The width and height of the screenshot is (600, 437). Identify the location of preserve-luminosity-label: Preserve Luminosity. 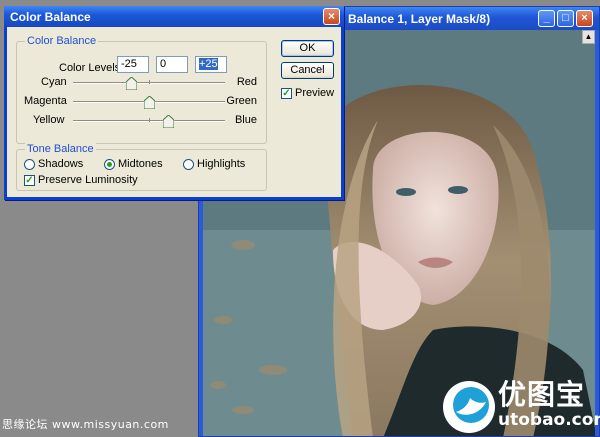
(88, 180).